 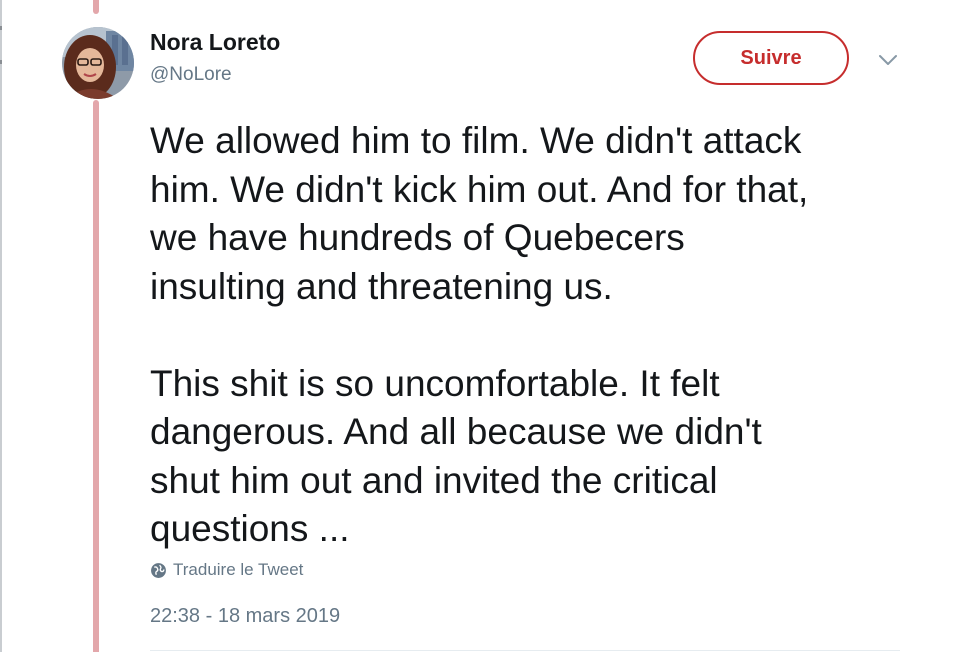 I want to click on window-edge, so click(x=1, y=326).